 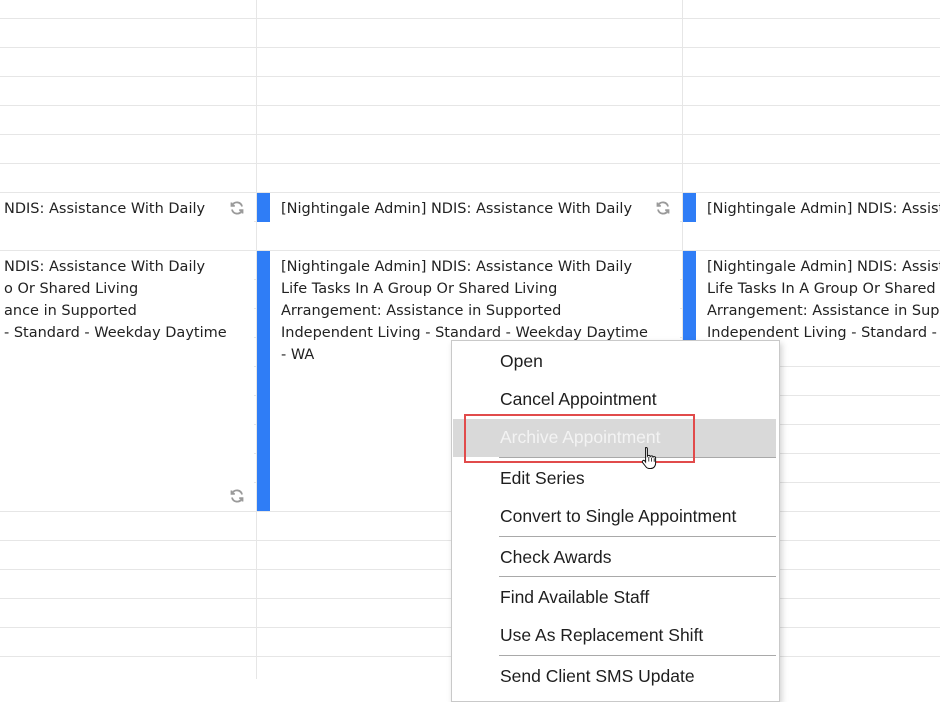 I want to click on menu-item-edit-series: Edit Series, so click(x=614, y=479).